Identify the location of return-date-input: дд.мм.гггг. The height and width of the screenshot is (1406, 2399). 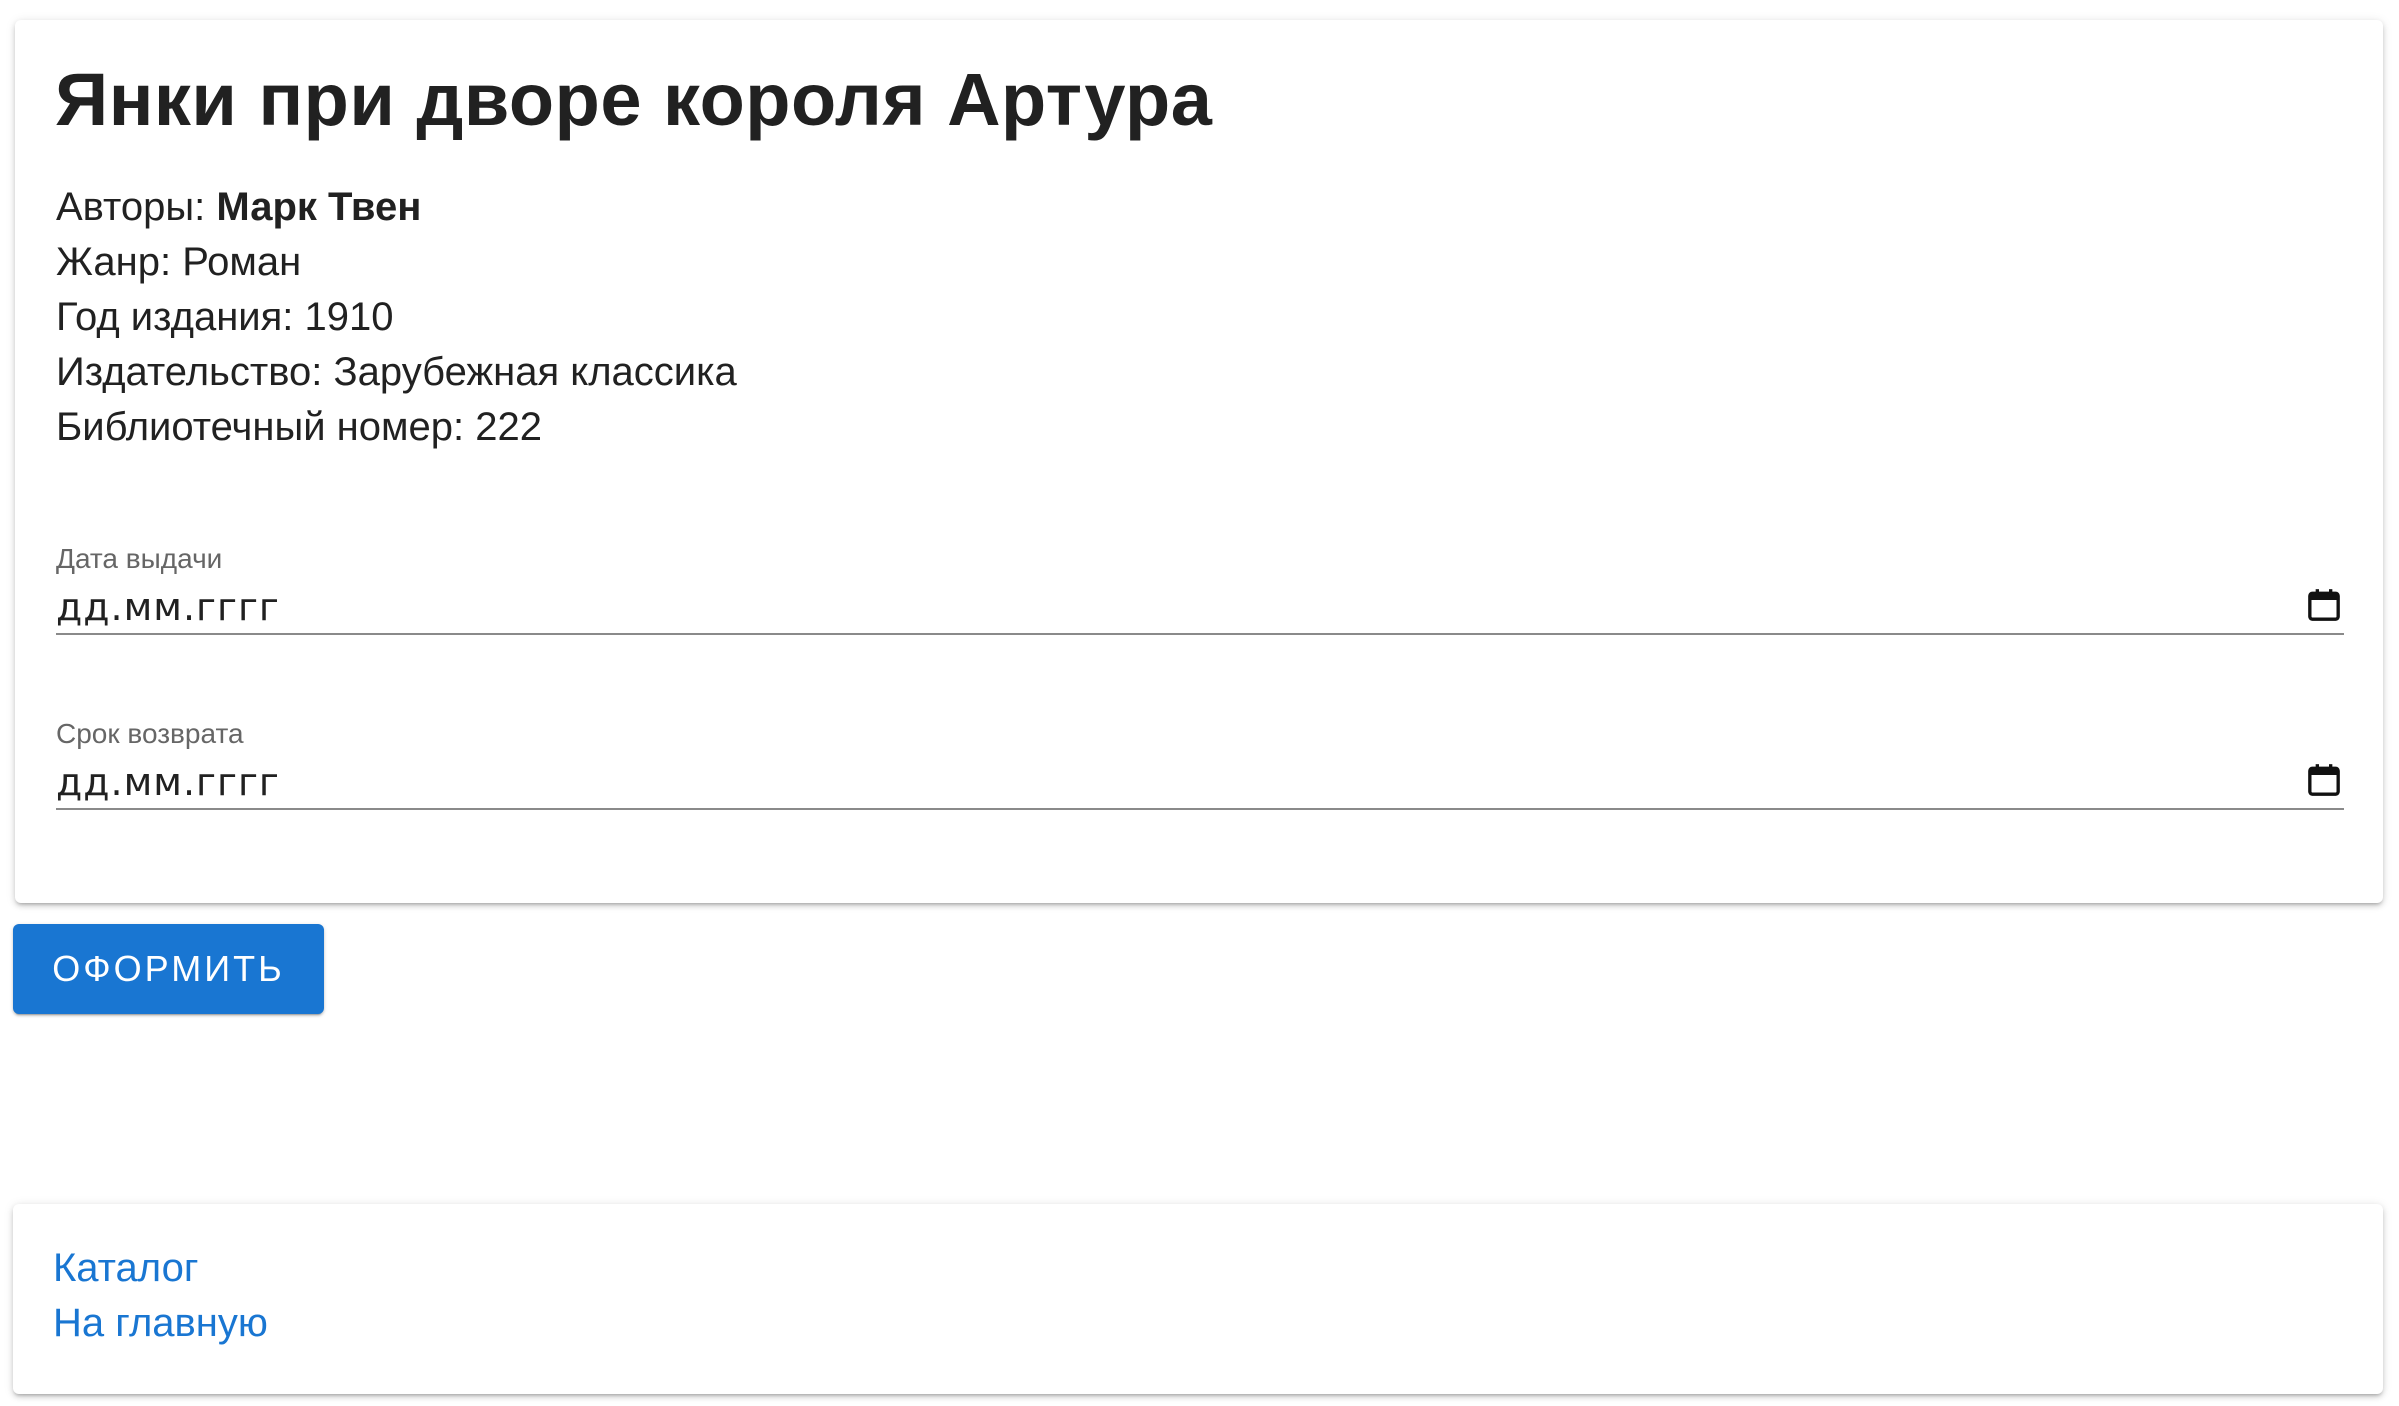
(168, 782).